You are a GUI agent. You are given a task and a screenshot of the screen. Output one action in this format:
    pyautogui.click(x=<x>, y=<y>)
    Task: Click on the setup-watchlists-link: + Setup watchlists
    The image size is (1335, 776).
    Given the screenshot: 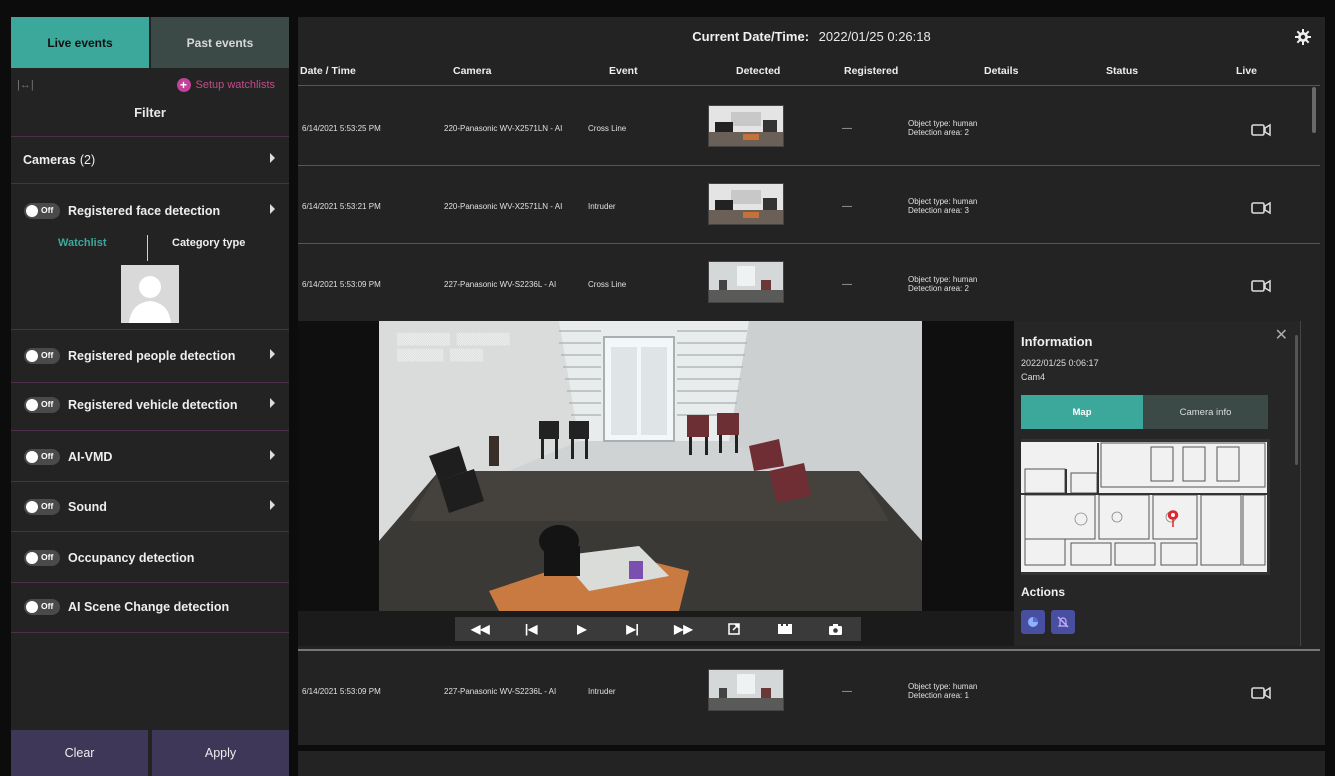 What is the action you would take?
    pyautogui.click(x=225, y=85)
    